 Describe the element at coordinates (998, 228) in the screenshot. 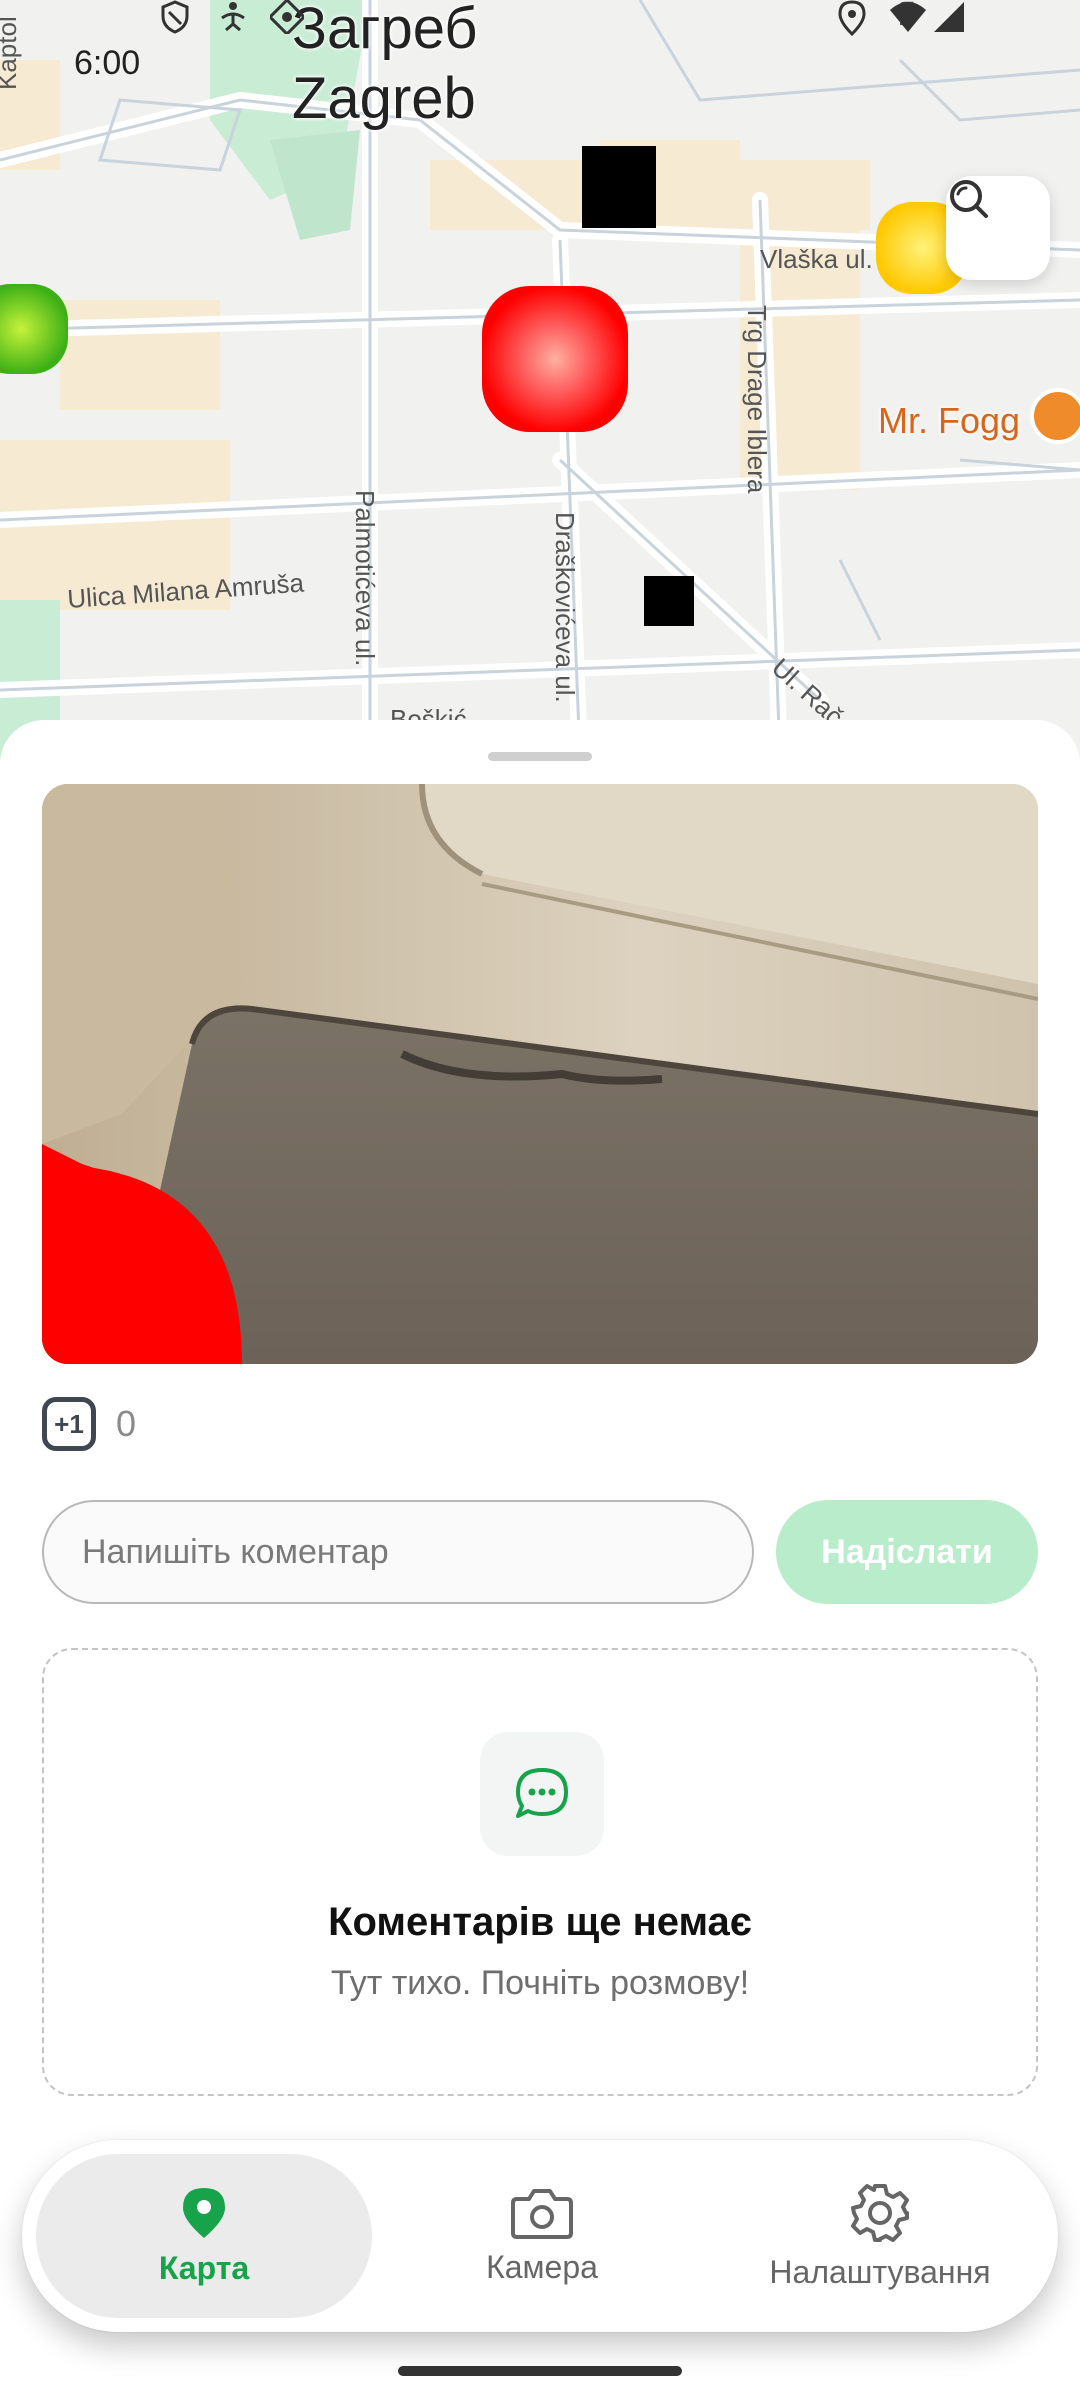

I see `map-search-button` at that location.